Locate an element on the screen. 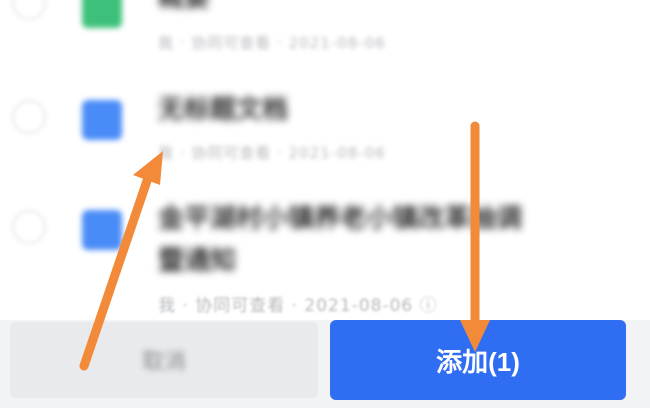 This screenshot has height=408, width=650. add-button: 添加(1) is located at coordinates (478, 360).